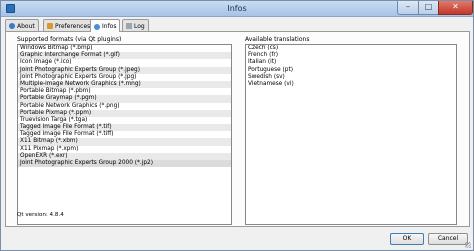 This screenshot has height=251, width=474. Describe the element at coordinates (237, 9) in the screenshot. I see `title-bar: Infos – □ ✕` at that location.